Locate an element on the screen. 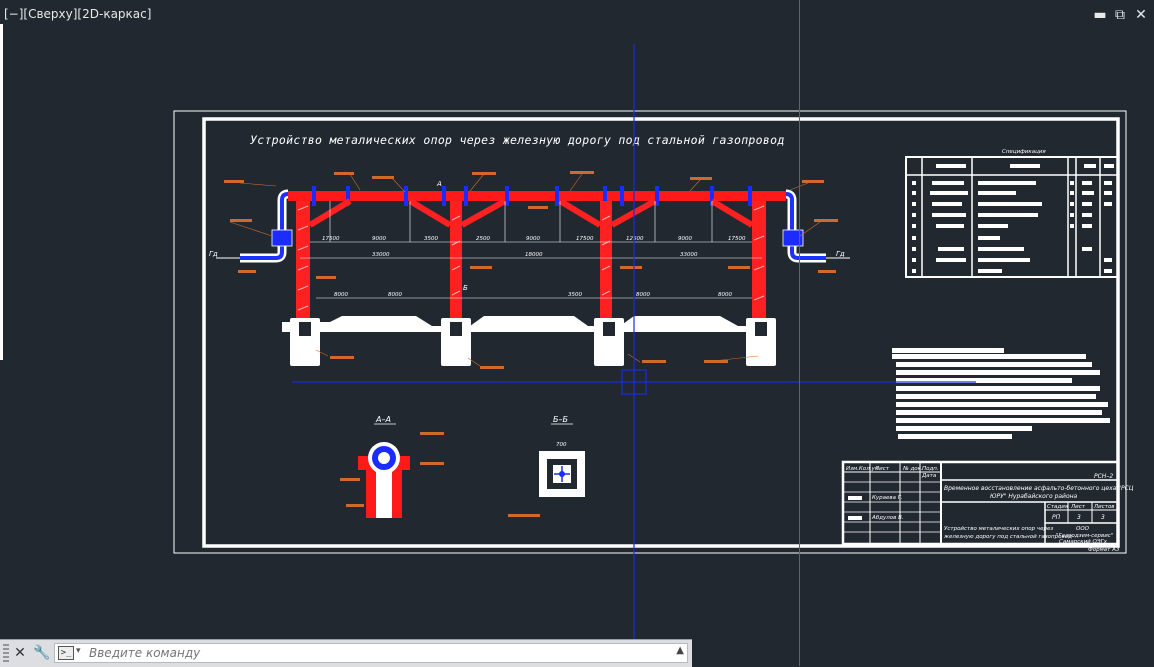 The image size is (1154, 667). dim-total-mid: 18000 is located at coordinates (534, 255).